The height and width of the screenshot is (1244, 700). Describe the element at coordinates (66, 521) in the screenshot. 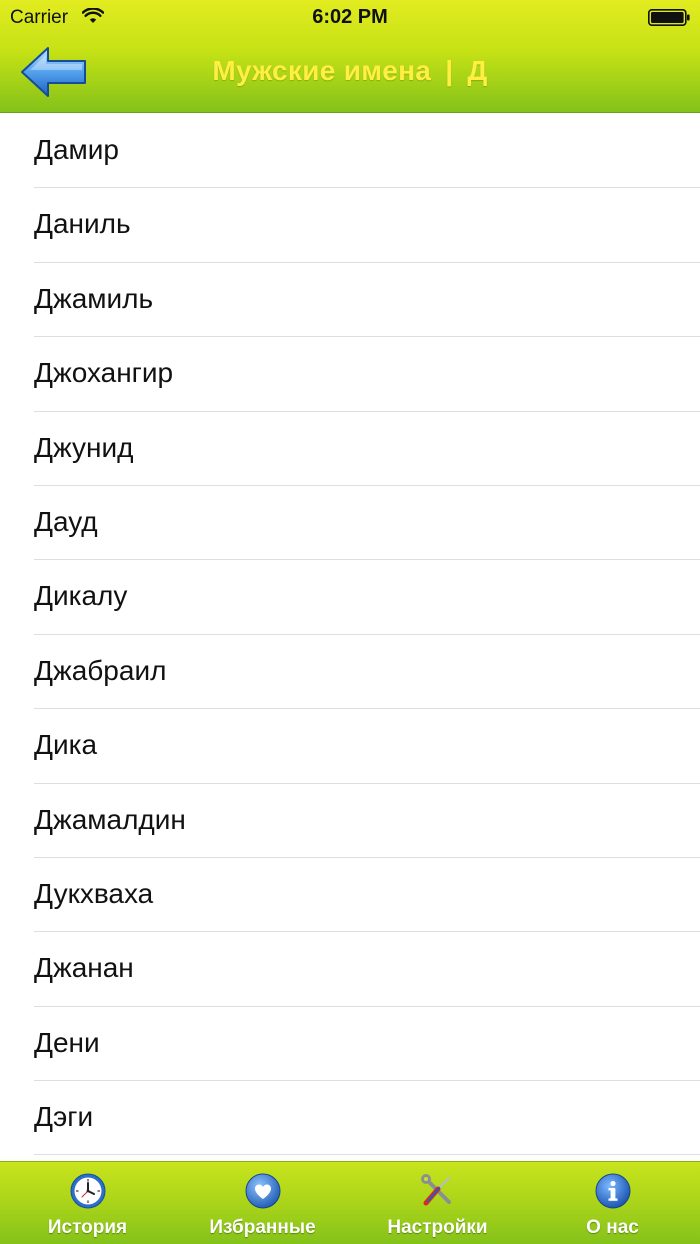

I see `list-item-label: Дауд` at that location.